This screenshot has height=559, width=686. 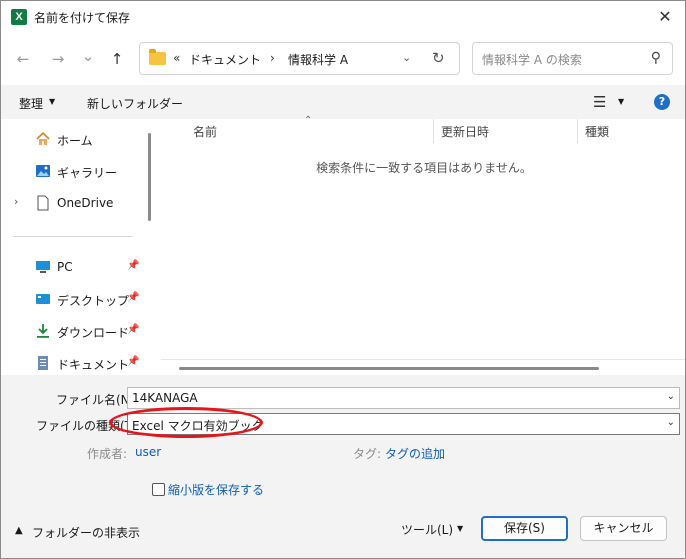 What do you see at coordinates (93, 333) in the screenshot?
I see `sidebar-item-label: ダウンロード` at bounding box center [93, 333].